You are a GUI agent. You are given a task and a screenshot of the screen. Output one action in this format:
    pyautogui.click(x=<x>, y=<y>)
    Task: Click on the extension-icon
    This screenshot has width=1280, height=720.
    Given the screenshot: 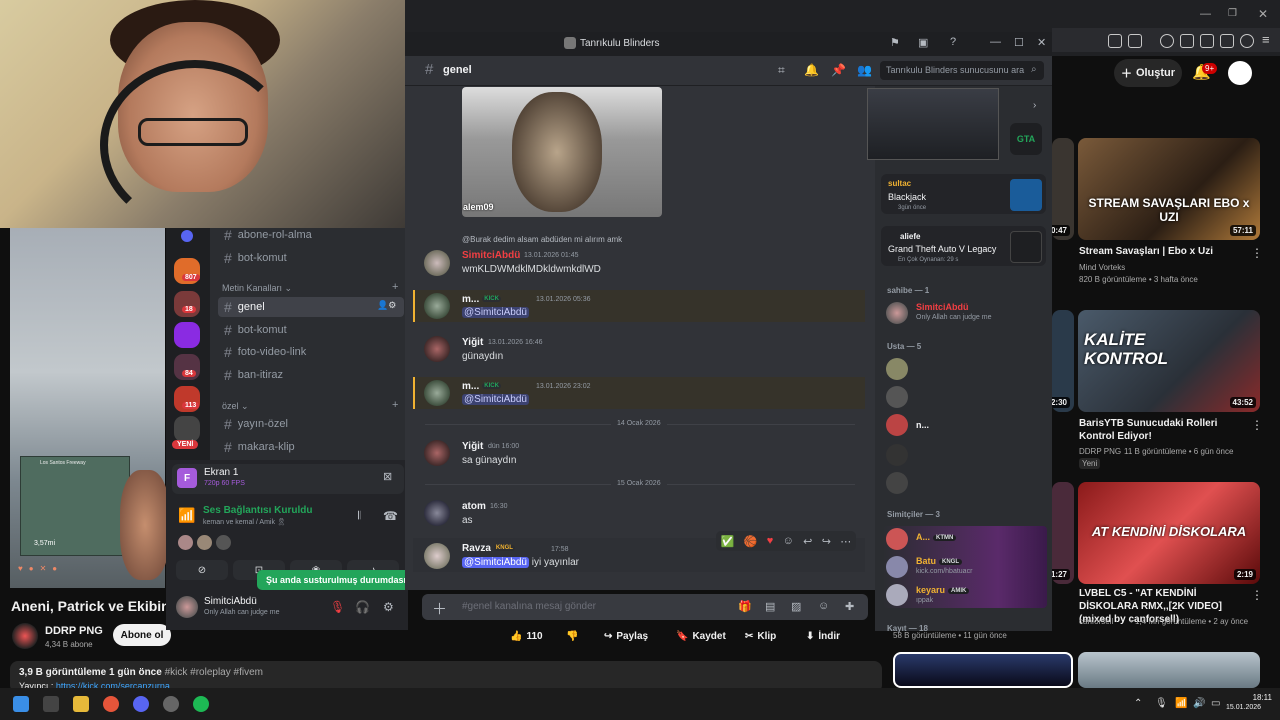 What is the action you would take?
    pyautogui.click(x=1115, y=41)
    